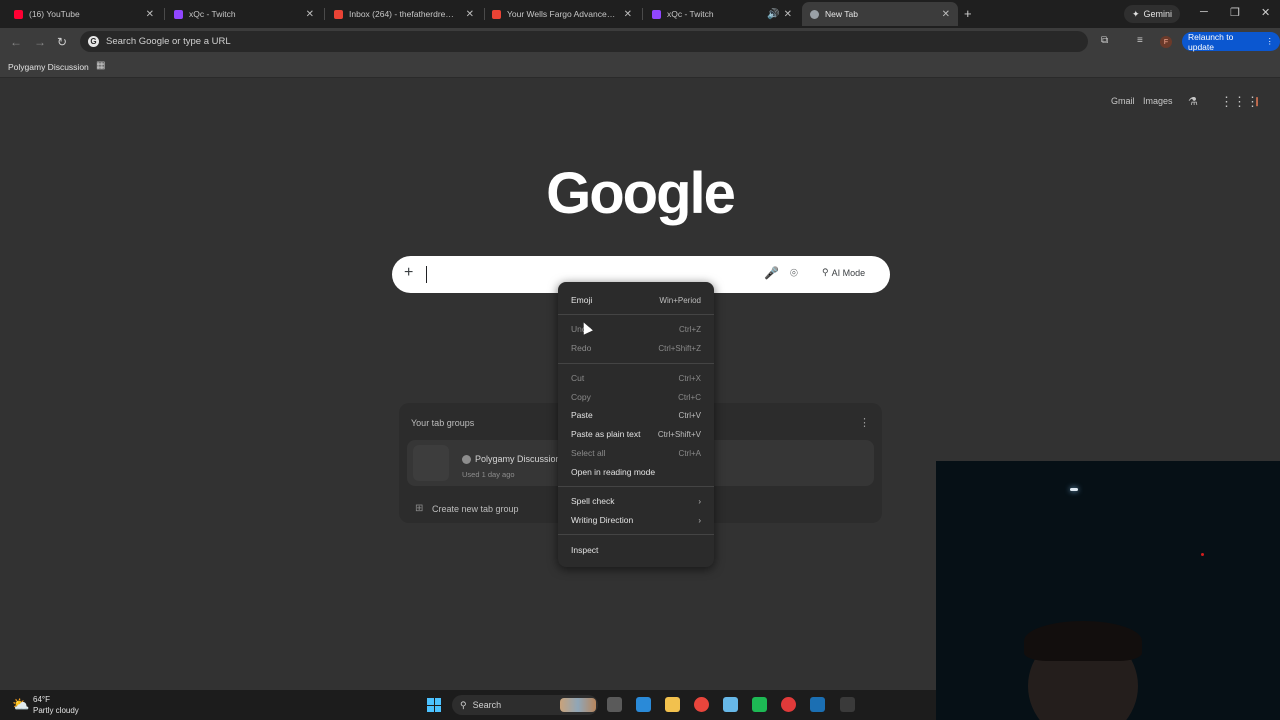 This screenshot has width=1280, height=720. What do you see at coordinates (794, 273) in the screenshot?
I see `lens-camera-icon: ⌾` at bounding box center [794, 273].